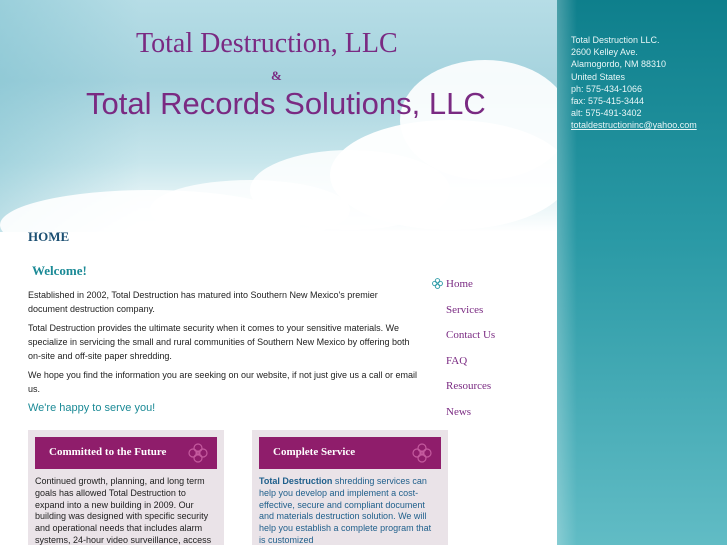 Image resolution: width=727 pixels, height=545 pixels. I want to click on phone: ph: 575-434-1066, so click(607, 88).